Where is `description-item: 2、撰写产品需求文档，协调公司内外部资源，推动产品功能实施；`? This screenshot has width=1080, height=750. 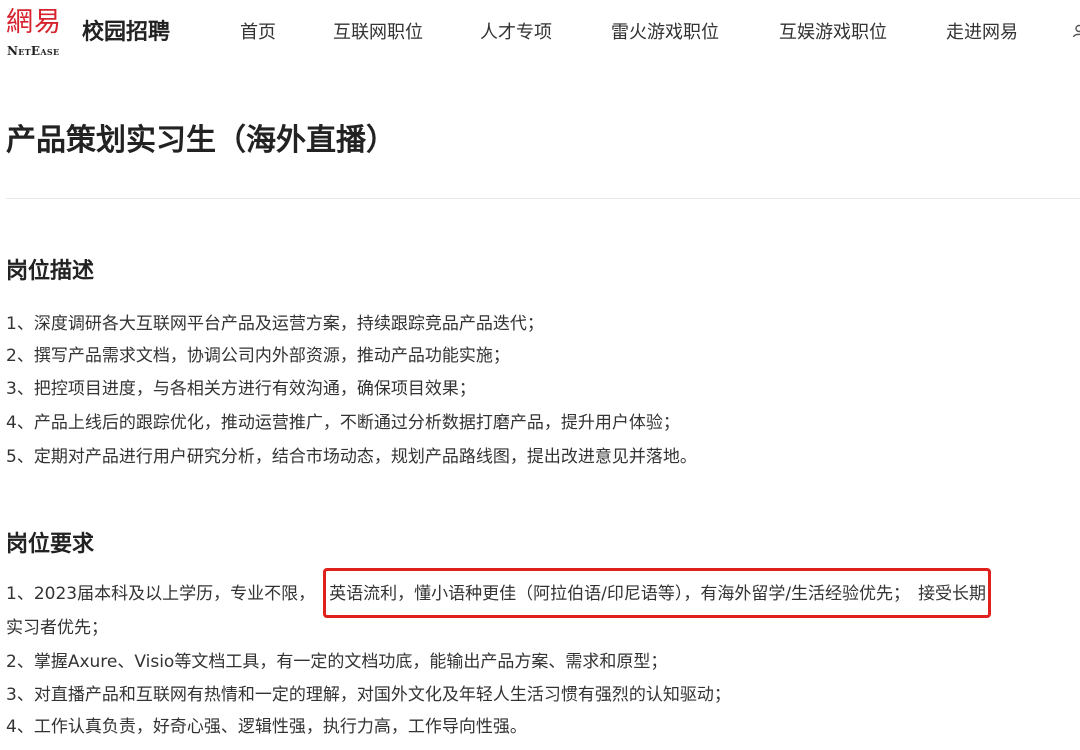
description-item: 2、撰写产品需求文档，协调公司内外部资源，推动产品功能实施； is located at coordinates (258, 356).